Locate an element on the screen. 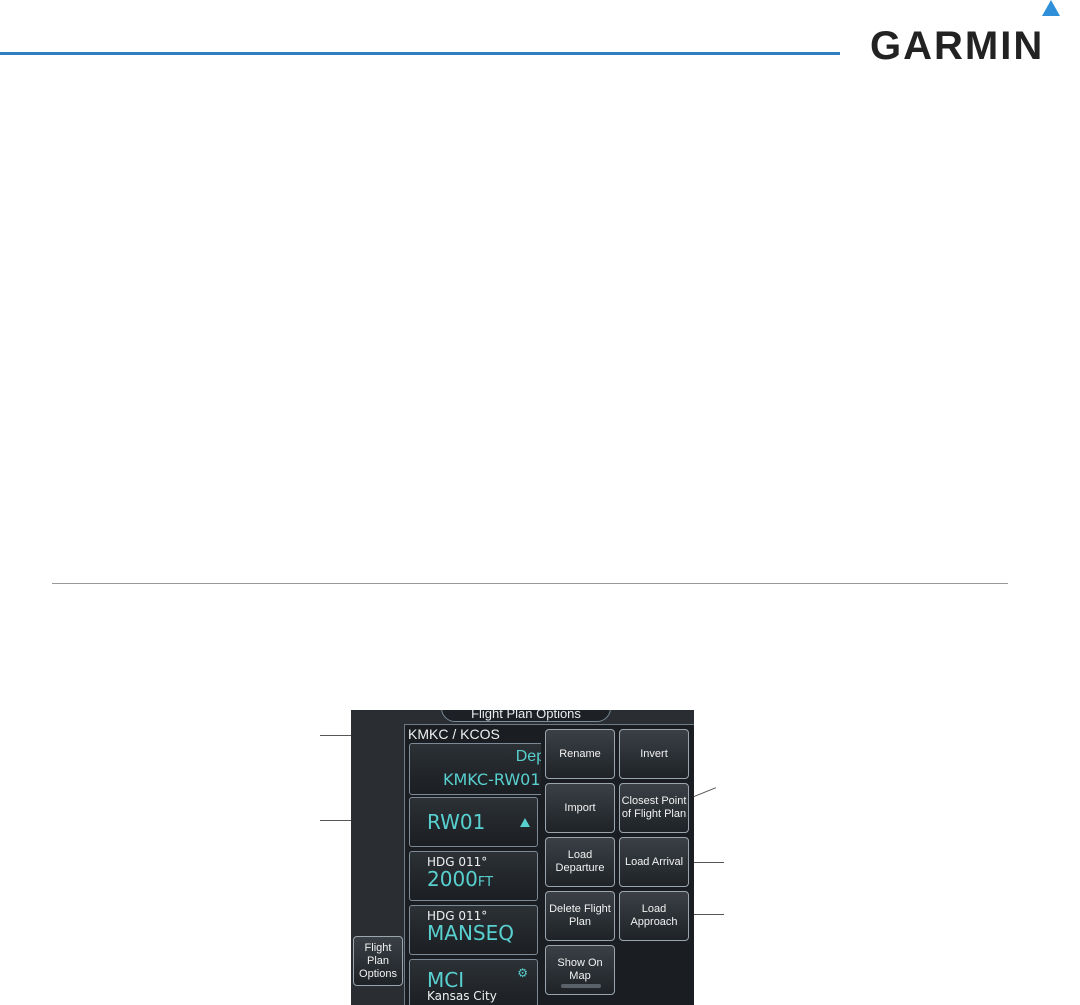 The height and width of the screenshot is (1005, 1080). route-title: KMKC / KCOS is located at coordinates (454, 734).